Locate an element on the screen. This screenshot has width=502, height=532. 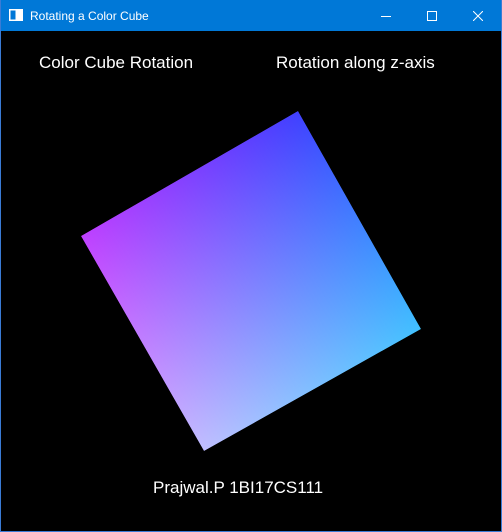
minimize-icon is located at coordinates (386, 16).